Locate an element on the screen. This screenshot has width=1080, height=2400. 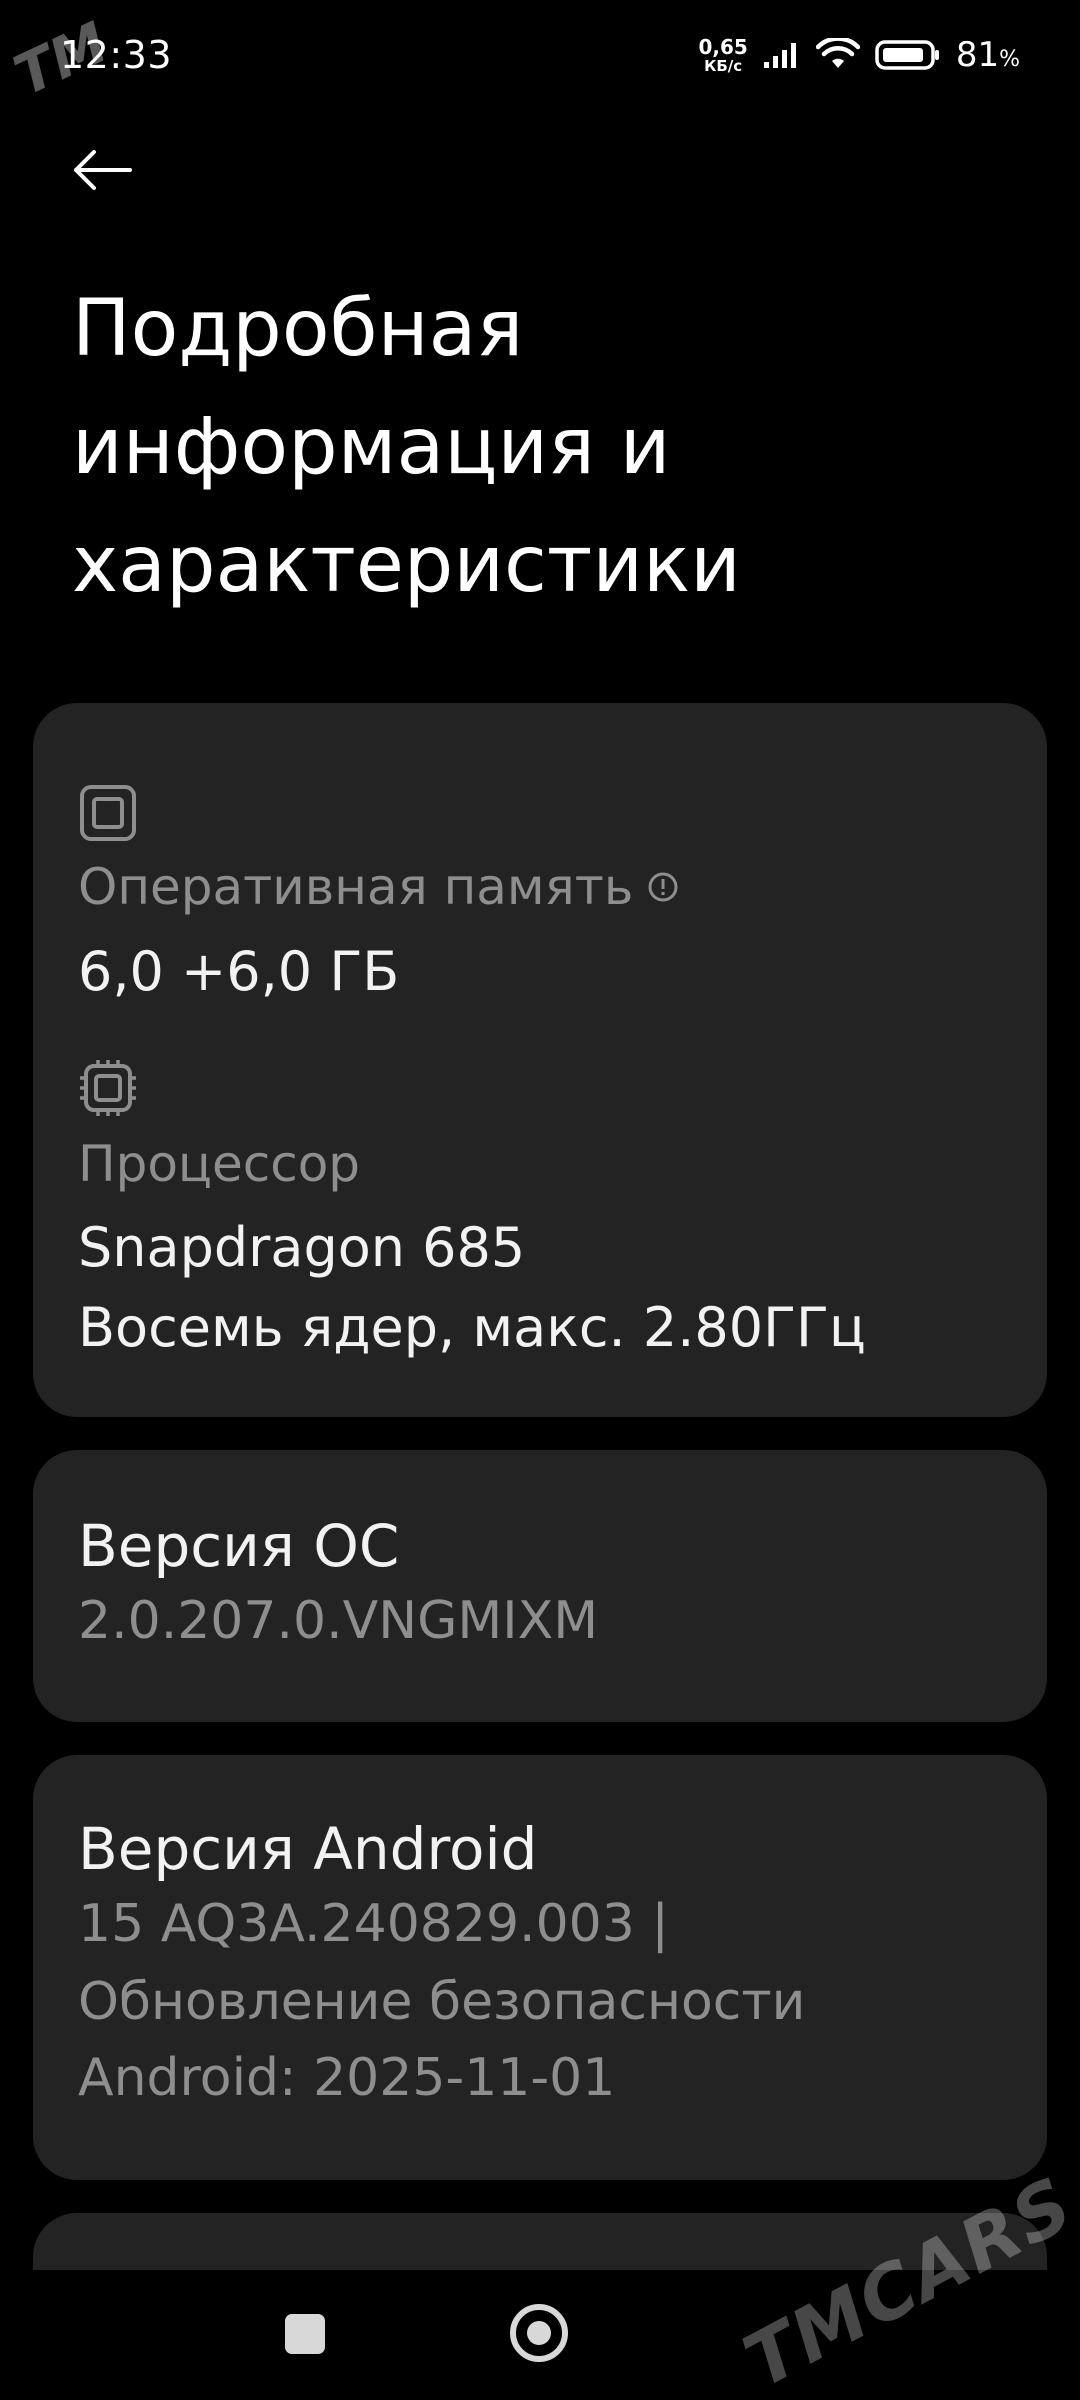
info-circle-icon is located at coordinates (663, 887).